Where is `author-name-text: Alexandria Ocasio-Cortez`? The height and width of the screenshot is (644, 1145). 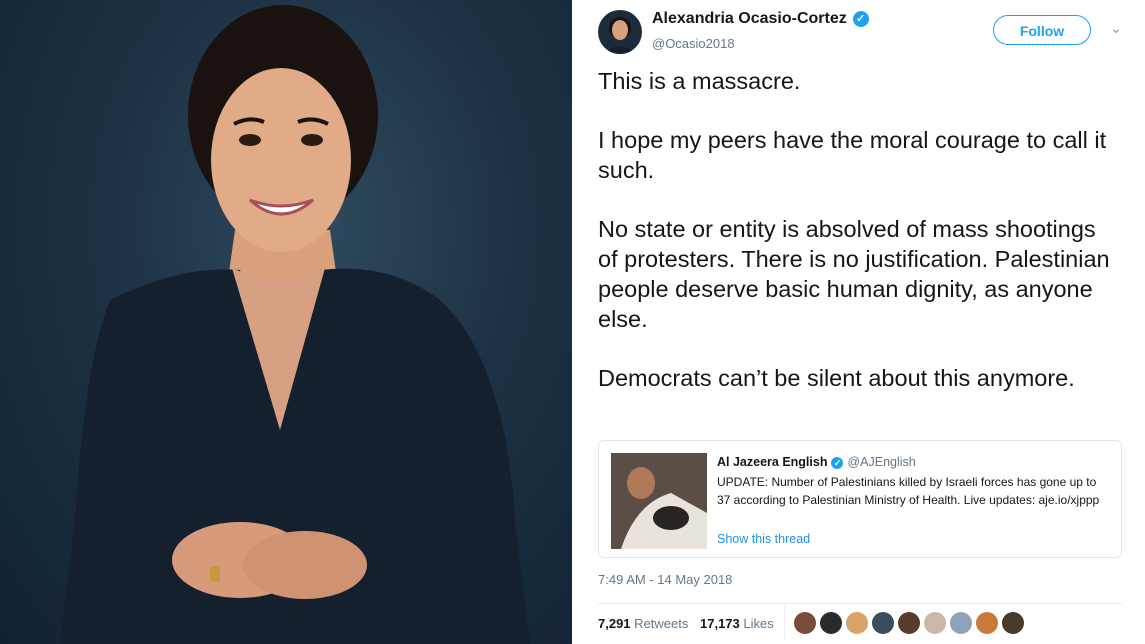 author-name-text: Alexandria Ocasio-Cortez is located at coordinates (749, 18).